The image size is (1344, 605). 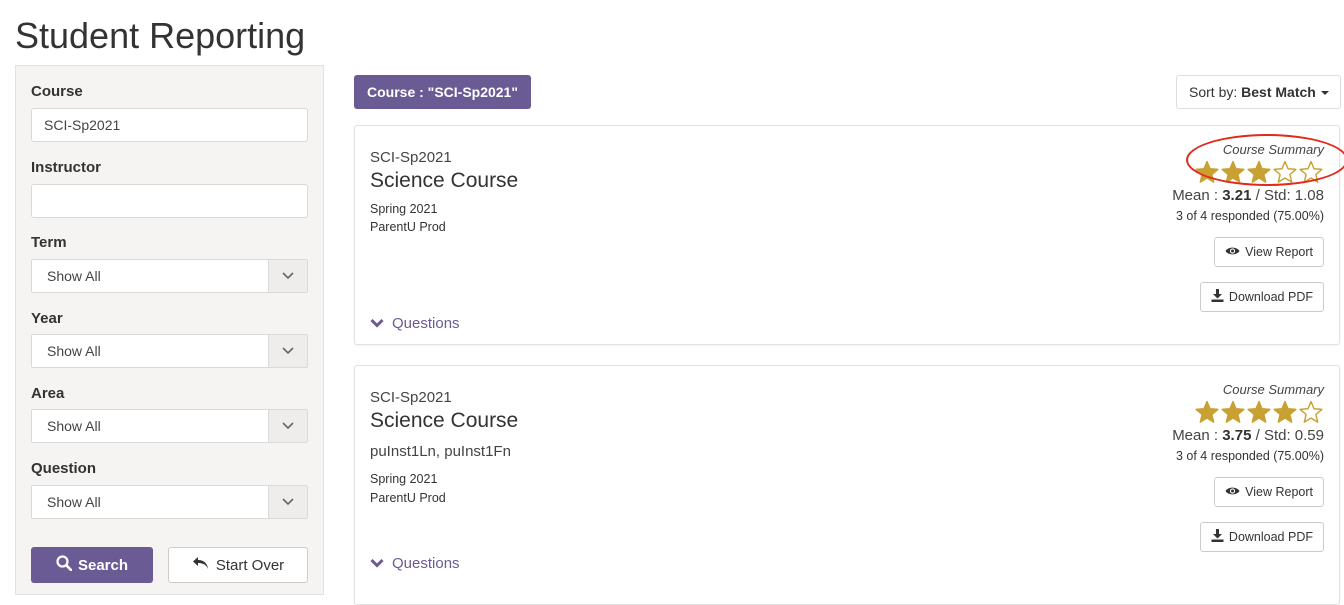 I want to click on mean-std-stats: Mean : 3.21 / Std: 1.08, so click(x=1248, y=195).